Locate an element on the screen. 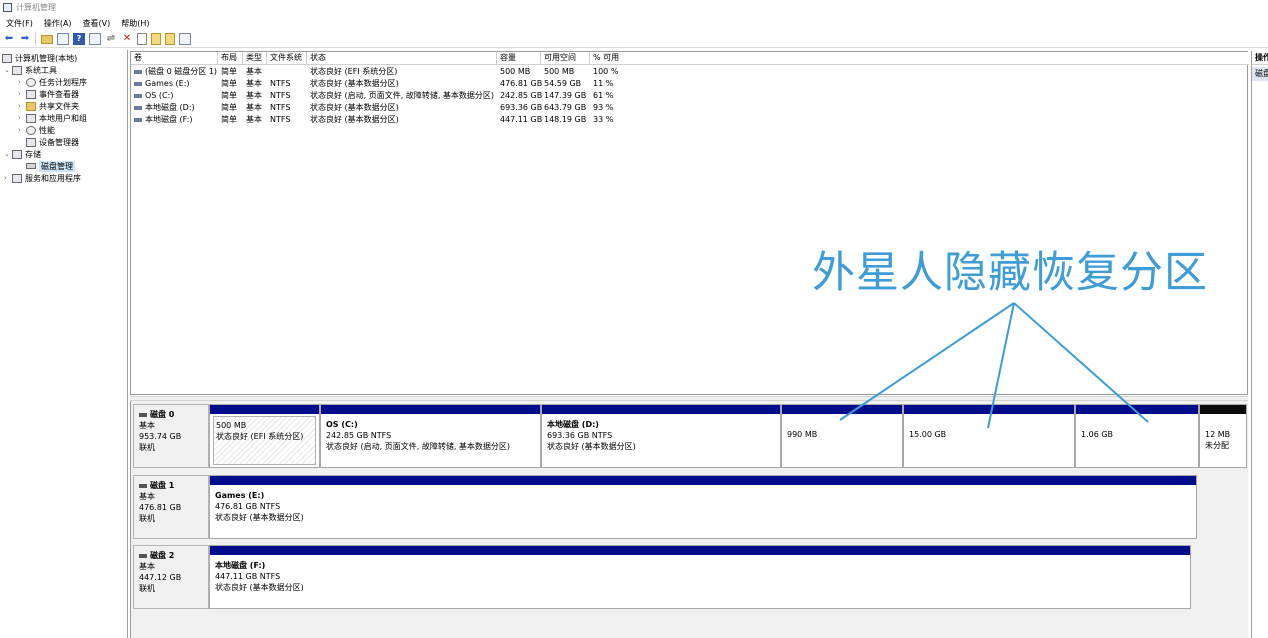 The width and height of the screenshot is (1268, 638). column-header-volume: 卷 is located at coordinates (174, 58).